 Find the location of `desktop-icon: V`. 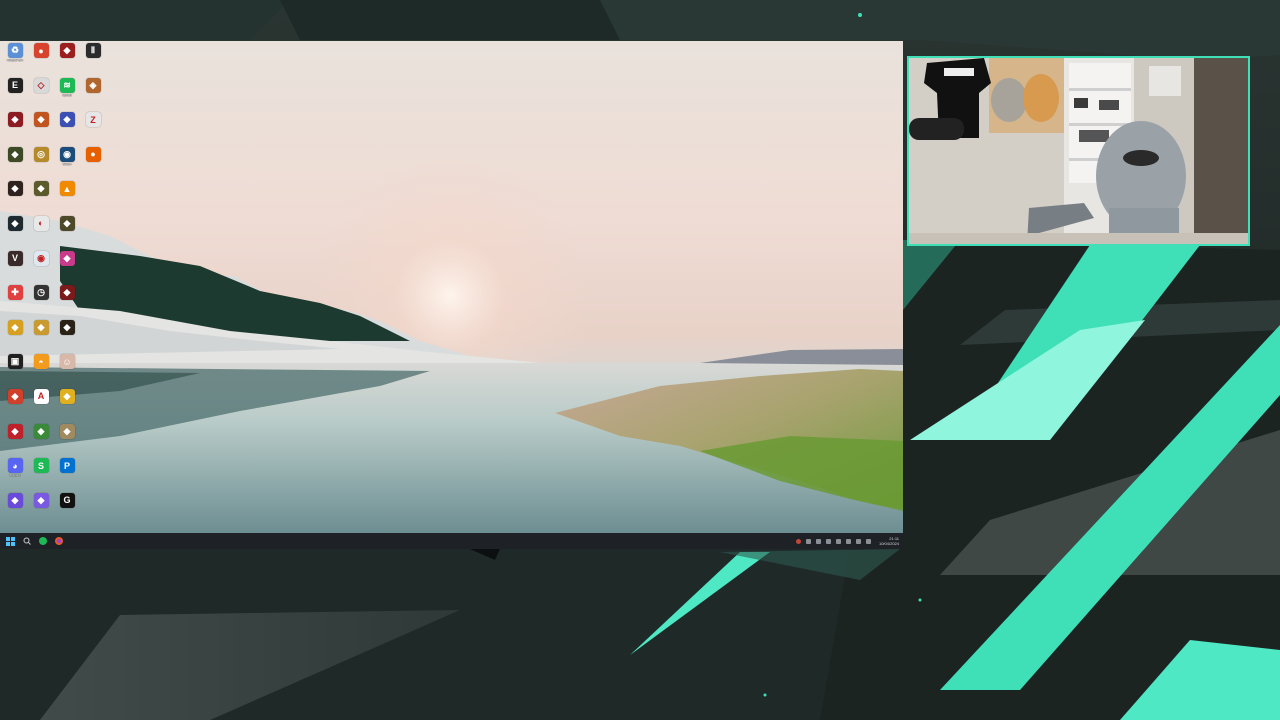

desktop-icon: V is located at coordinates (15, 268).